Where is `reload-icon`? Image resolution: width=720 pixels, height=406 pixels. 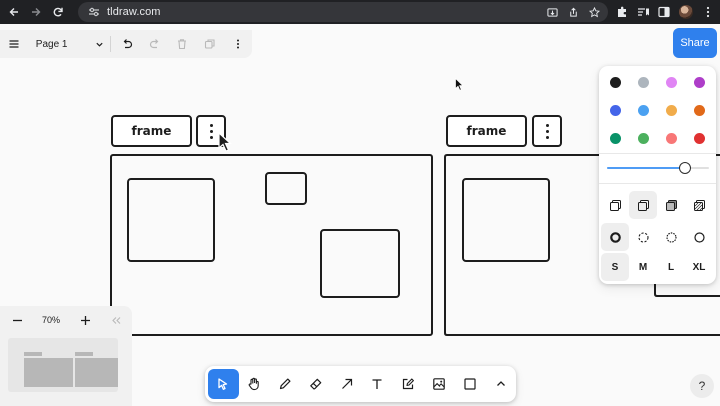
reload-icon is located at coordinates (58, 12).